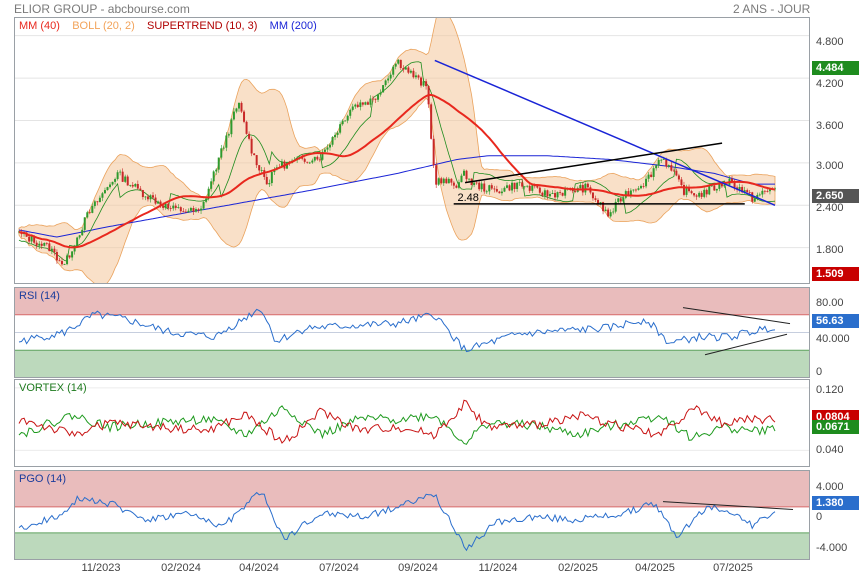 Image resolution: width=860 pixels, height=580 pixels. What do you see at coordinates (835, 427) in the screenshot?
I see `vortex-plus-badge: 0.0671` at bounding box center [835, 427].